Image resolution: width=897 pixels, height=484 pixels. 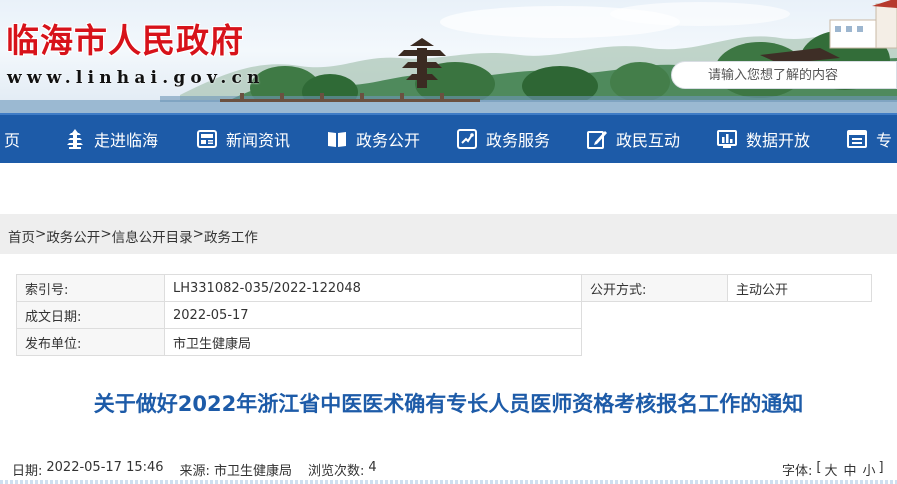 I want to click on table-row: 索引号: LH331082-035/2022-122048 公开方式: 主动公开, so click(x=444, y=288).